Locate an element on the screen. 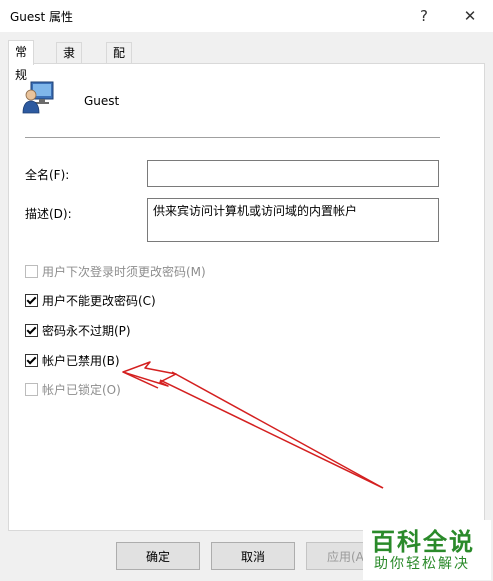 The width and height of the screenshot is (493, 581). ok-button: 确定 is located at coordinates (158, 556).